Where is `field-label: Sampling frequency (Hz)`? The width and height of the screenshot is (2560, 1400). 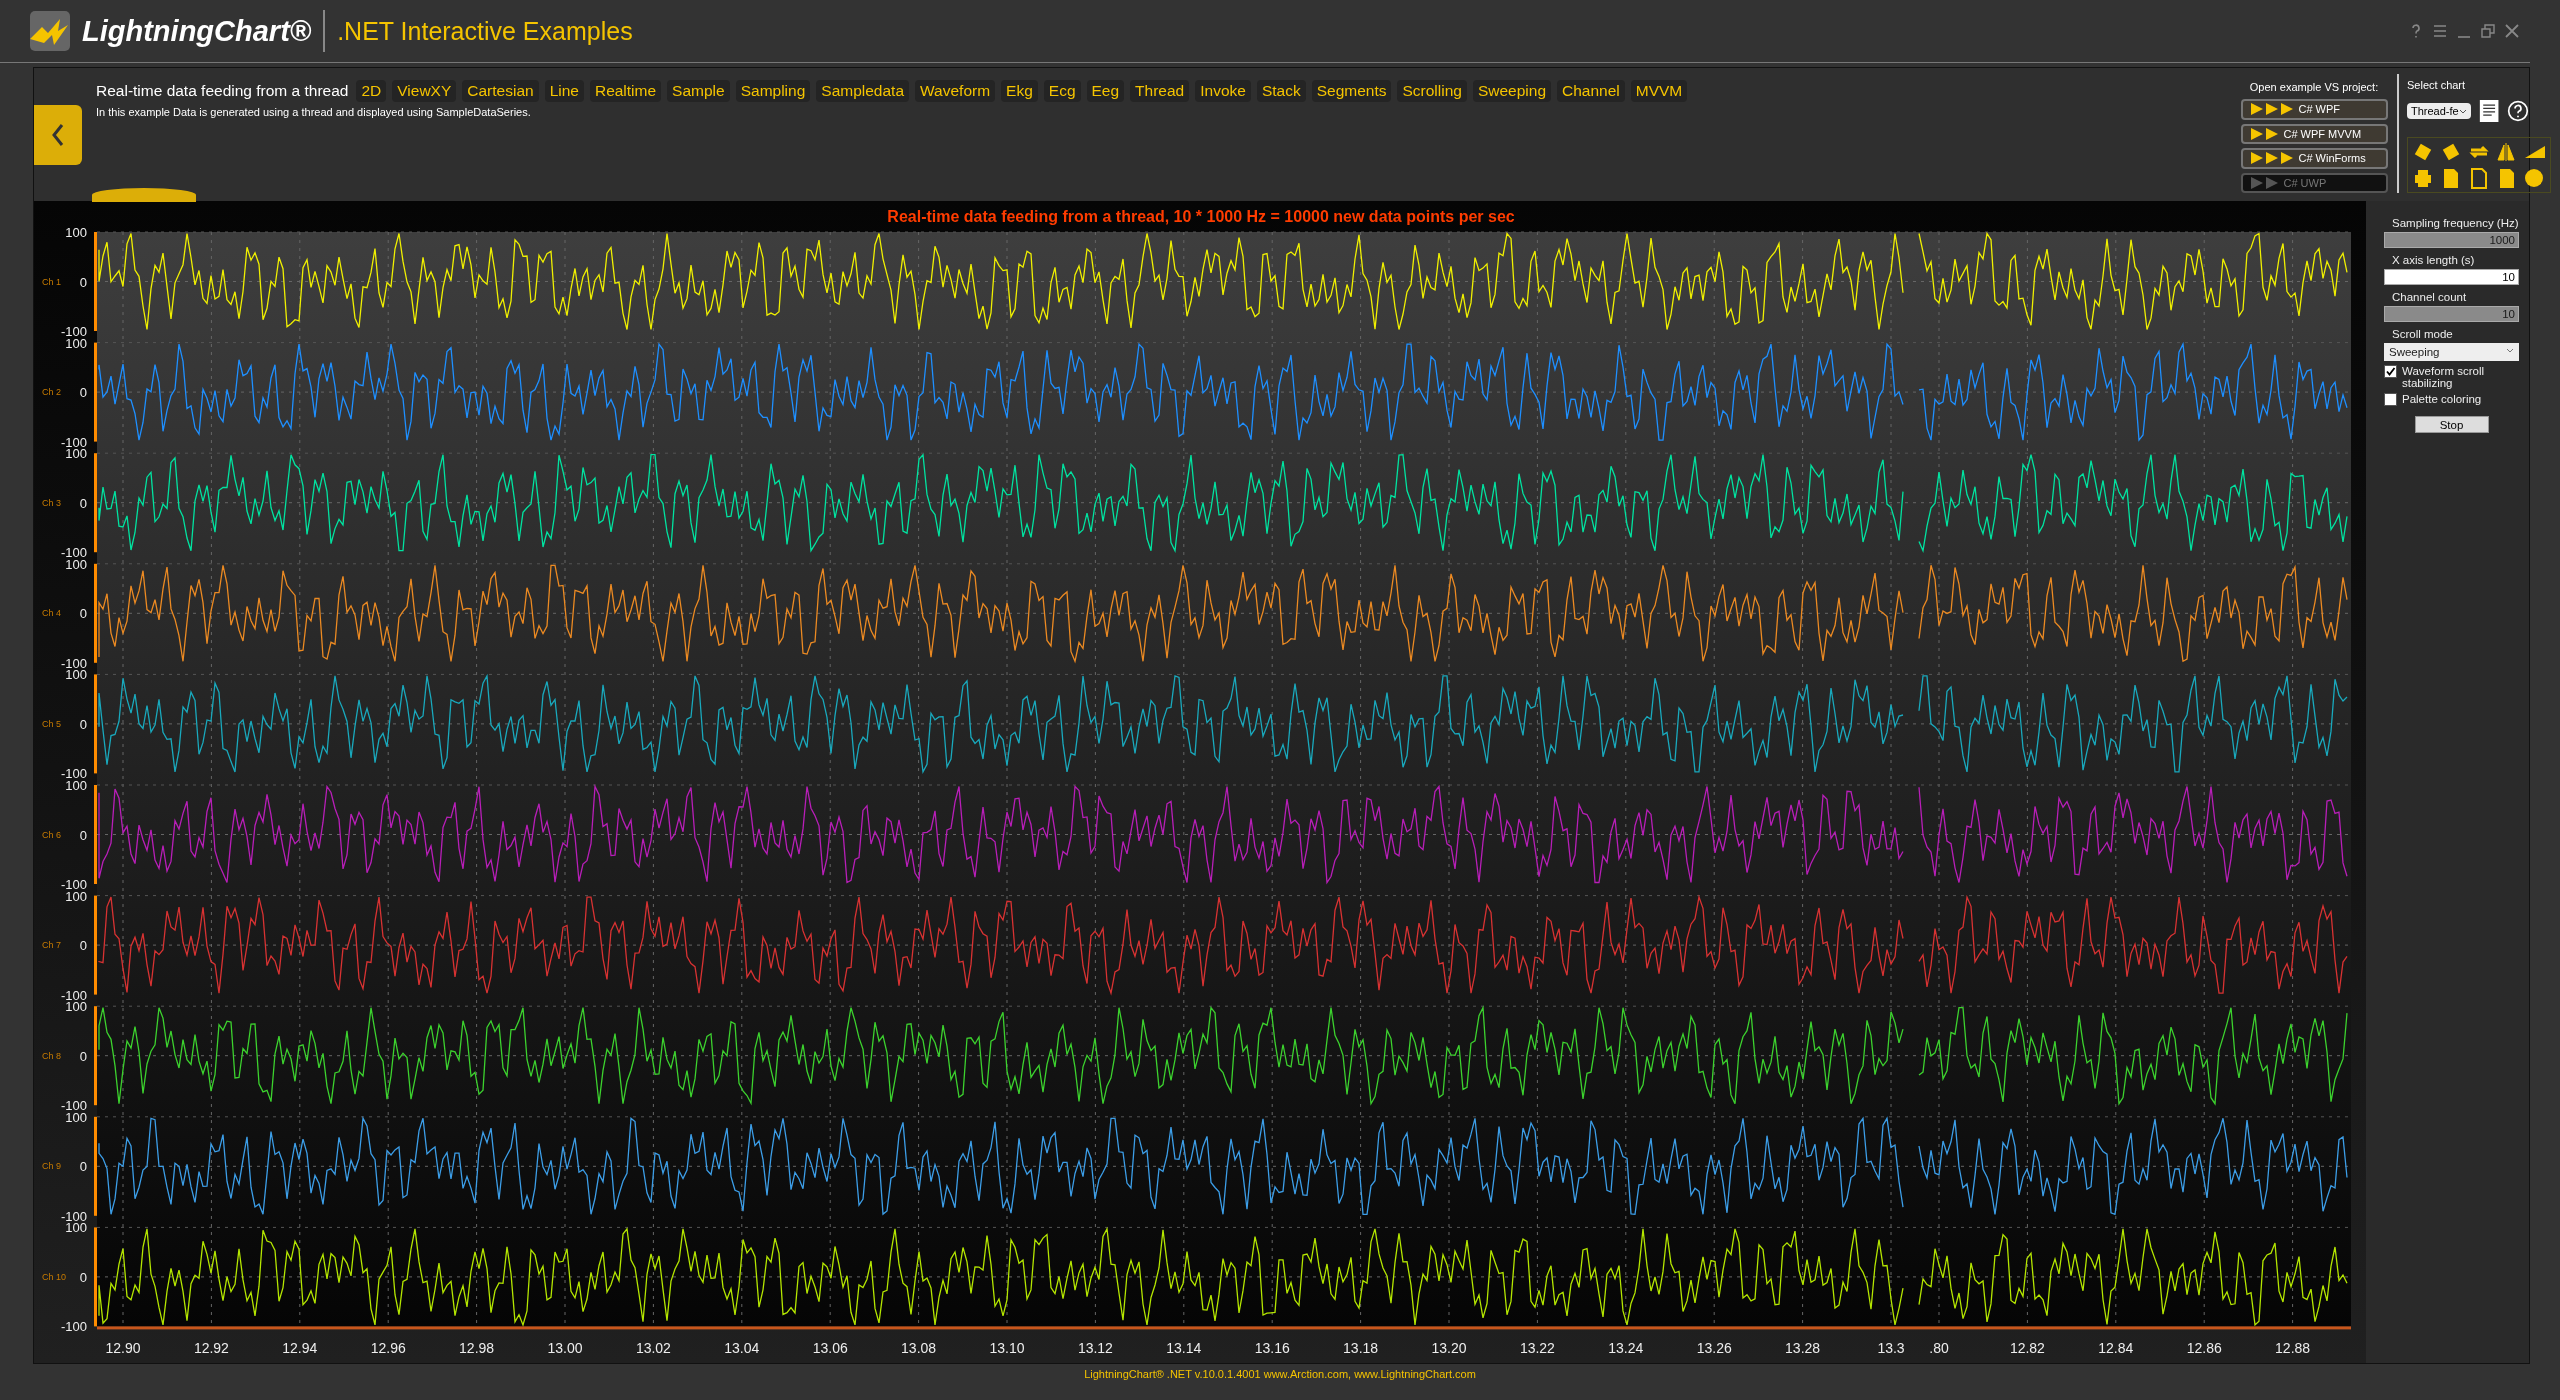
field-label: Sampling frequency (Hz) is located at coordinates (2455, 223).